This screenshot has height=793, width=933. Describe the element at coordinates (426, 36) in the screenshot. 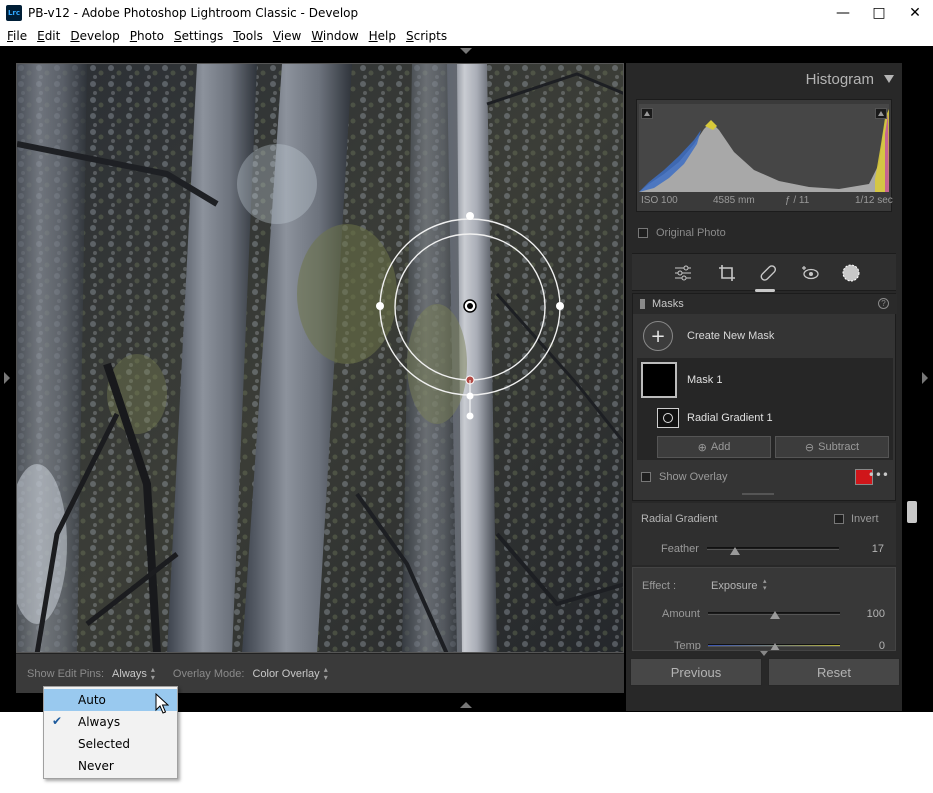

I see `menu-scripts: Scripts` at that location.